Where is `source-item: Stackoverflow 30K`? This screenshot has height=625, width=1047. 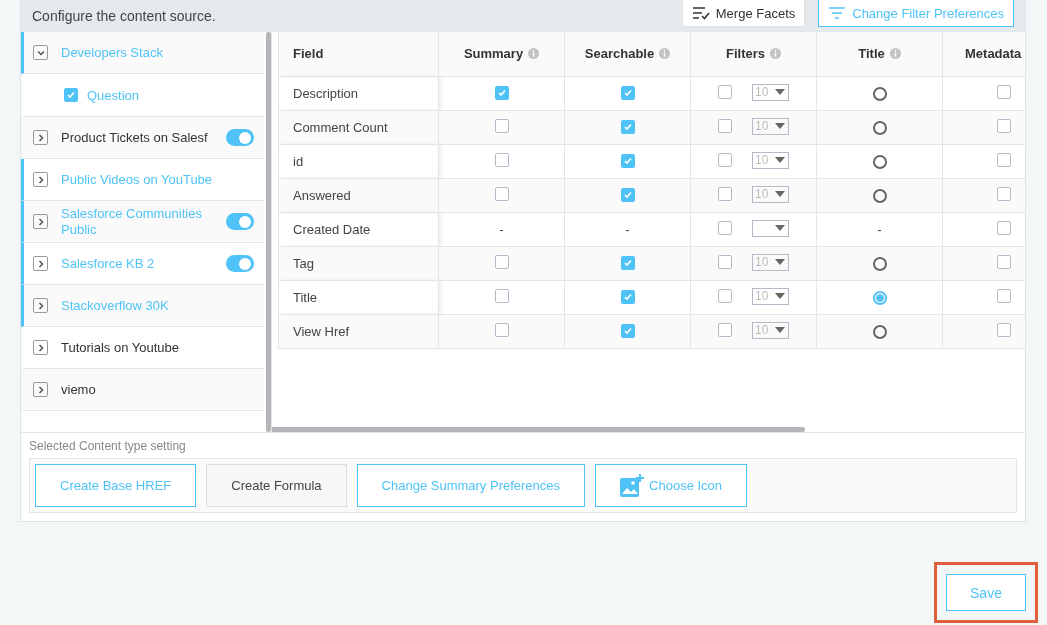 source-item: Stackoverflow 30K is located at coordinates (142, 306).